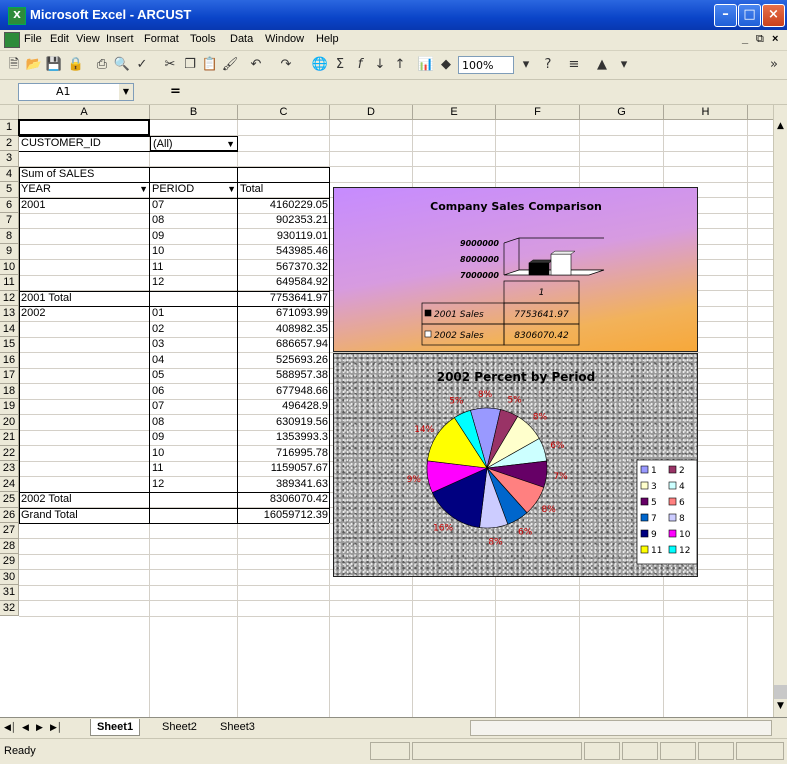  I want to click on name-box: A1 ▼, so click(76, 92).